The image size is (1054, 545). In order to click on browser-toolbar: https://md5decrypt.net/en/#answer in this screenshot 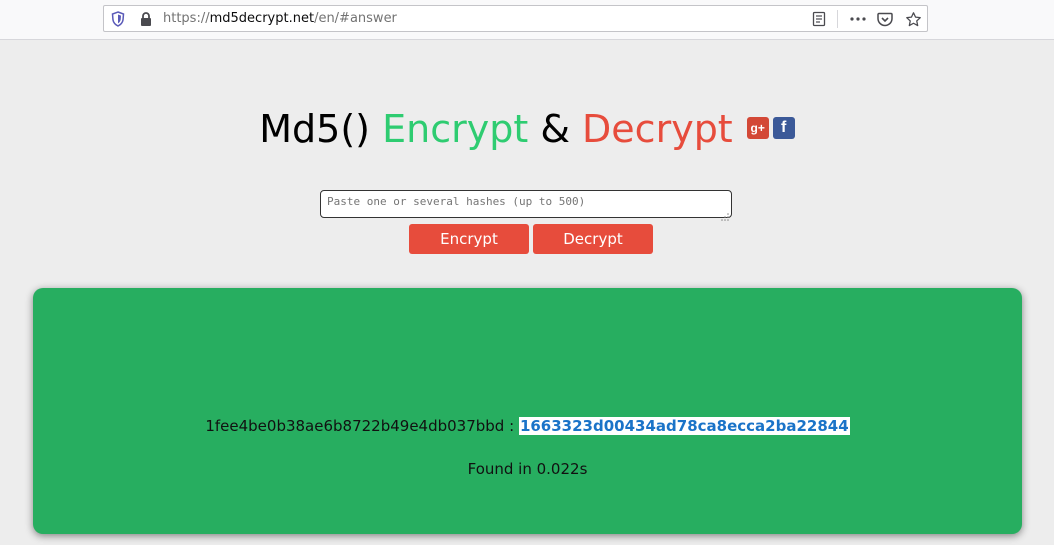, I will do `click(527, 20)`.